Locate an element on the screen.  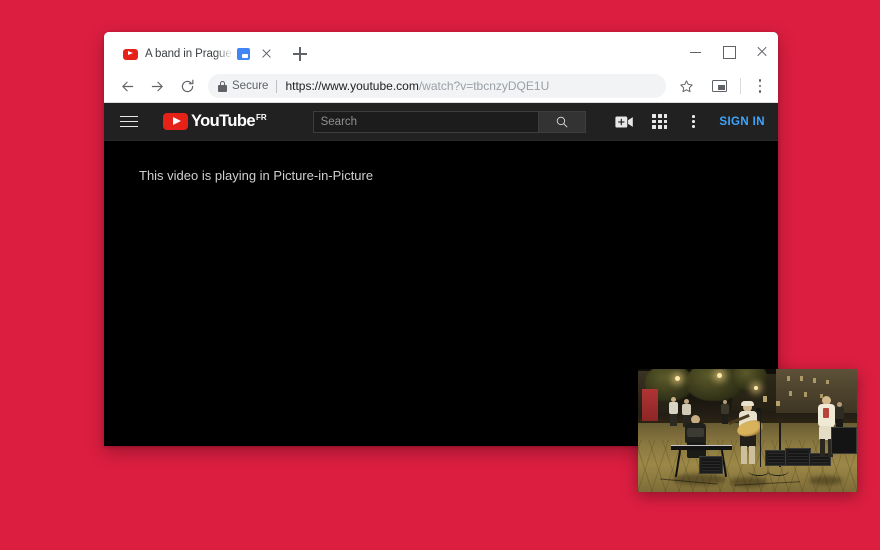
search-icon is located at coordinates (561, 121).